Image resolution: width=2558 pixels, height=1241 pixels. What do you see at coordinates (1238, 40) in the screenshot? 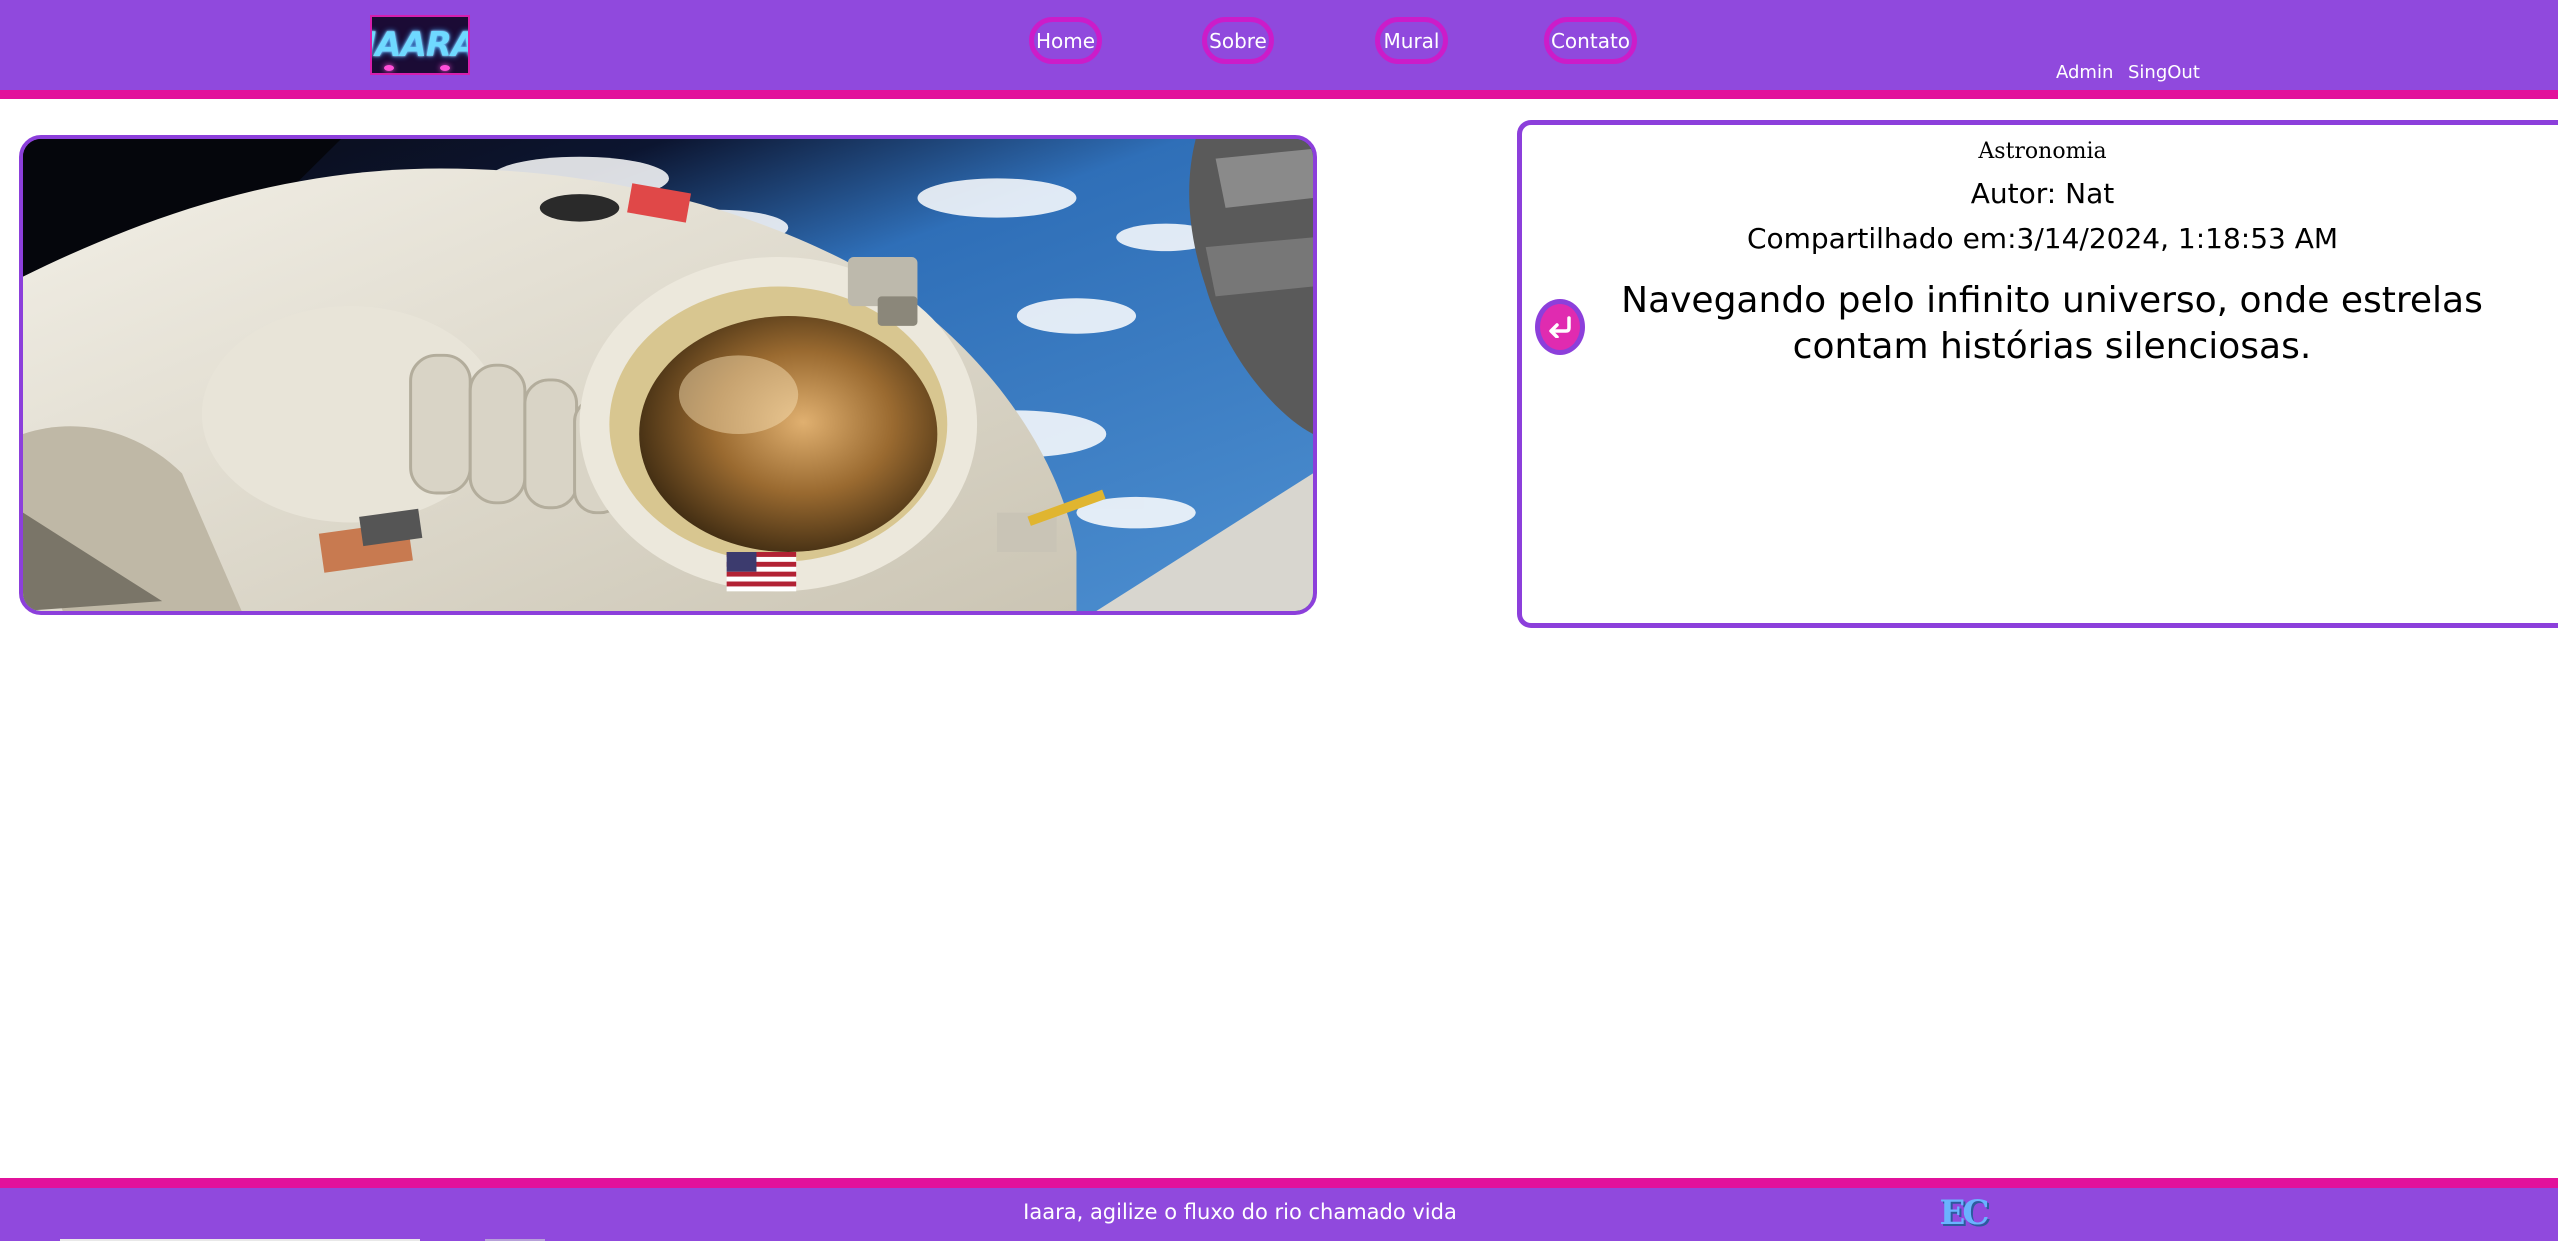
I see `nav-sobre-button: Sobre` at bounding box center [1238, 40].